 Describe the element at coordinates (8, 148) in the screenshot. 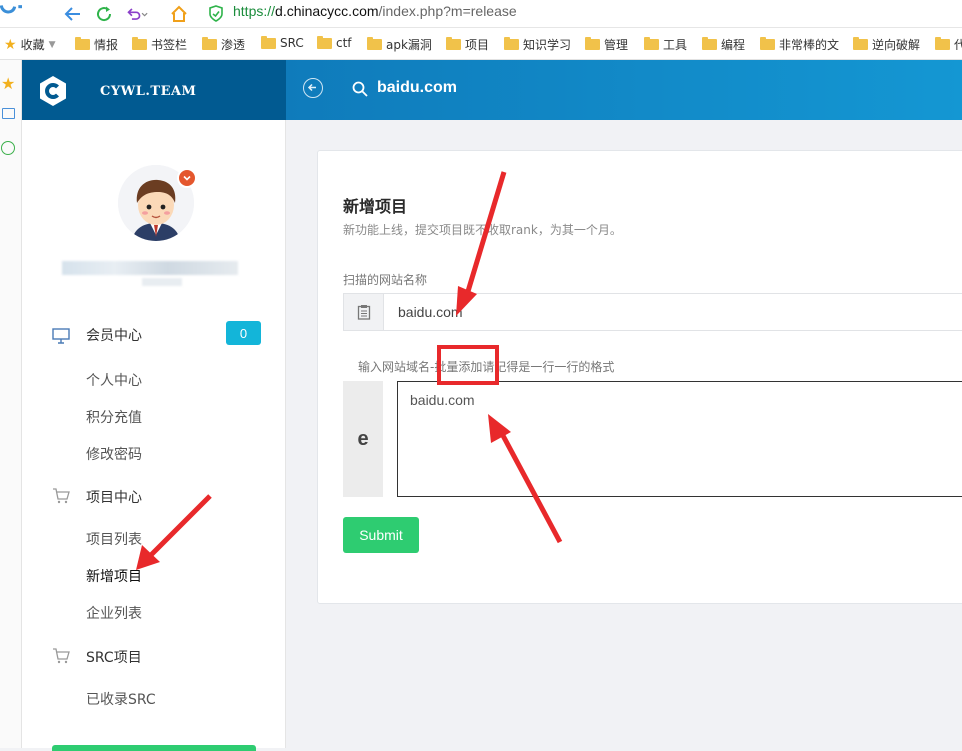

I see `clock-icon` at that location.